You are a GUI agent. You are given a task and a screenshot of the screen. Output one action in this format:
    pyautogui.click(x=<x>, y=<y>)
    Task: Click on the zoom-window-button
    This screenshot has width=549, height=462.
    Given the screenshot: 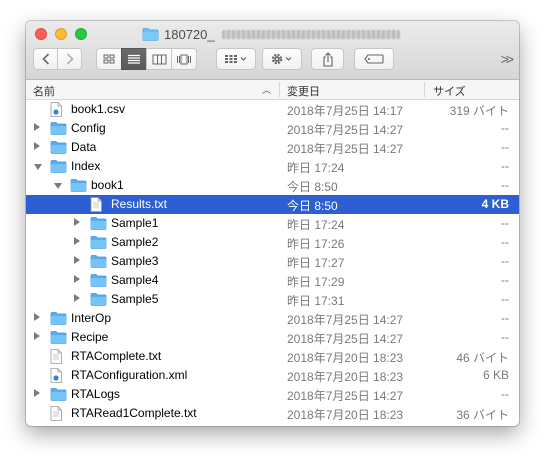 What is the action you would take?
    pyautogui.click(x=81, y=34)
    